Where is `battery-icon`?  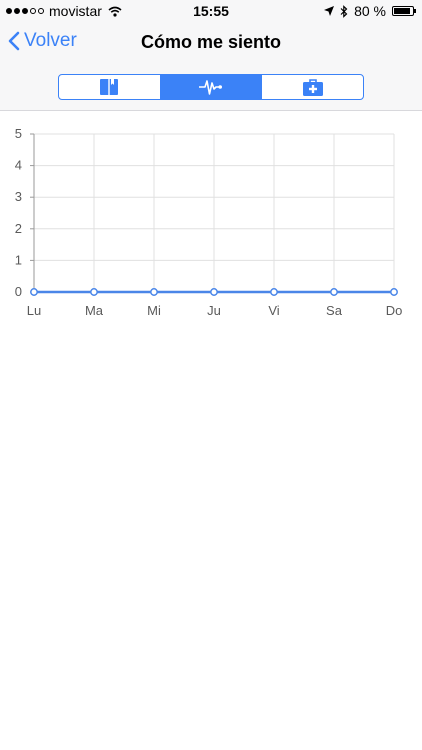 battery-icon is located at coordinates (404, 11).